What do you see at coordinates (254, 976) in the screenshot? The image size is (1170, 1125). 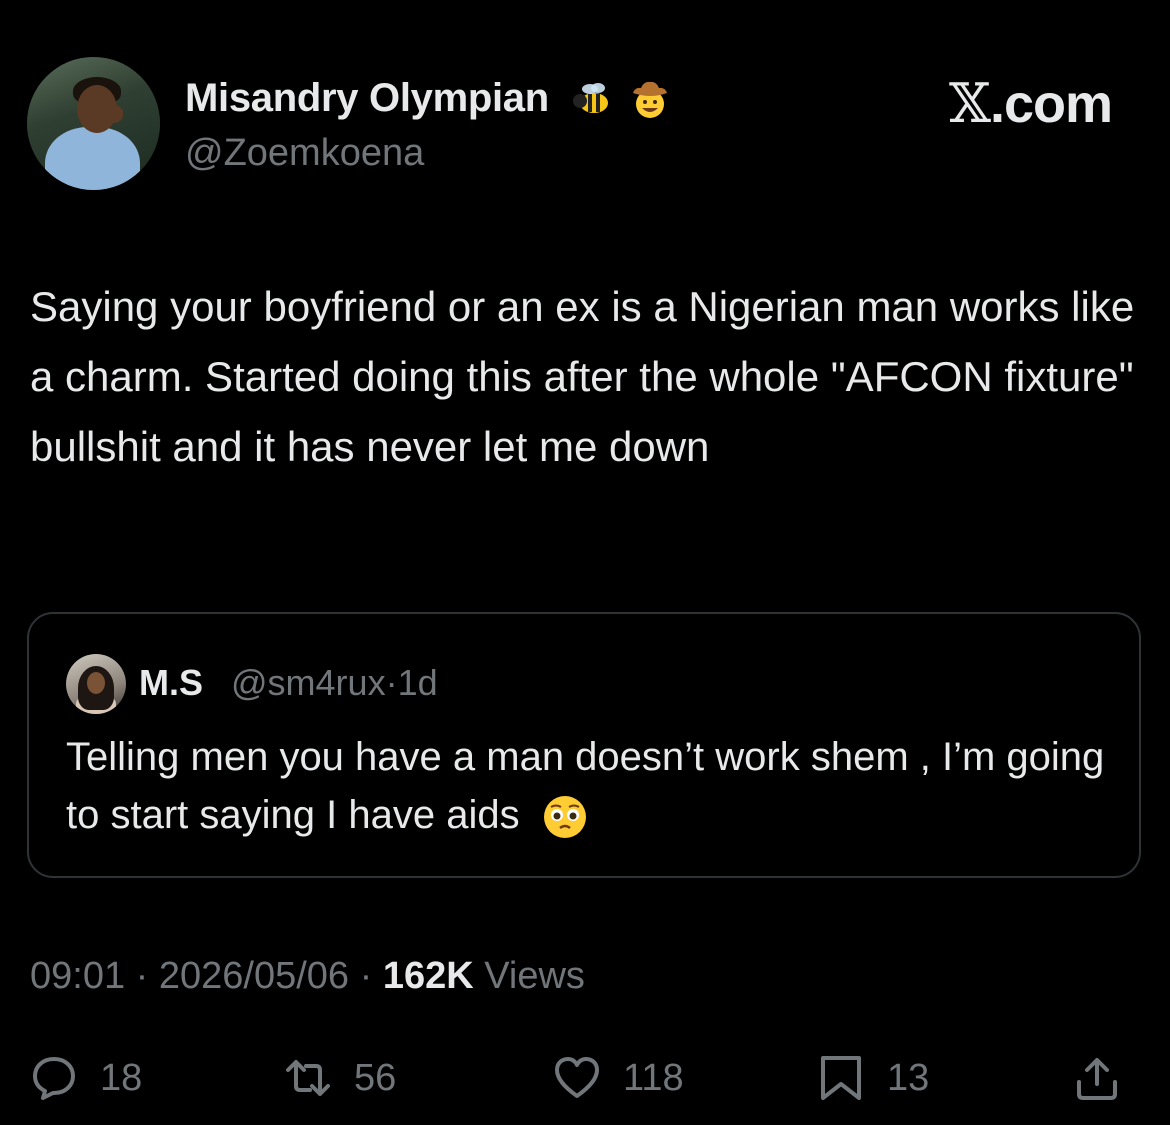 I see `tweet-date: 2026/05/06` at bounding box center [254, 976].